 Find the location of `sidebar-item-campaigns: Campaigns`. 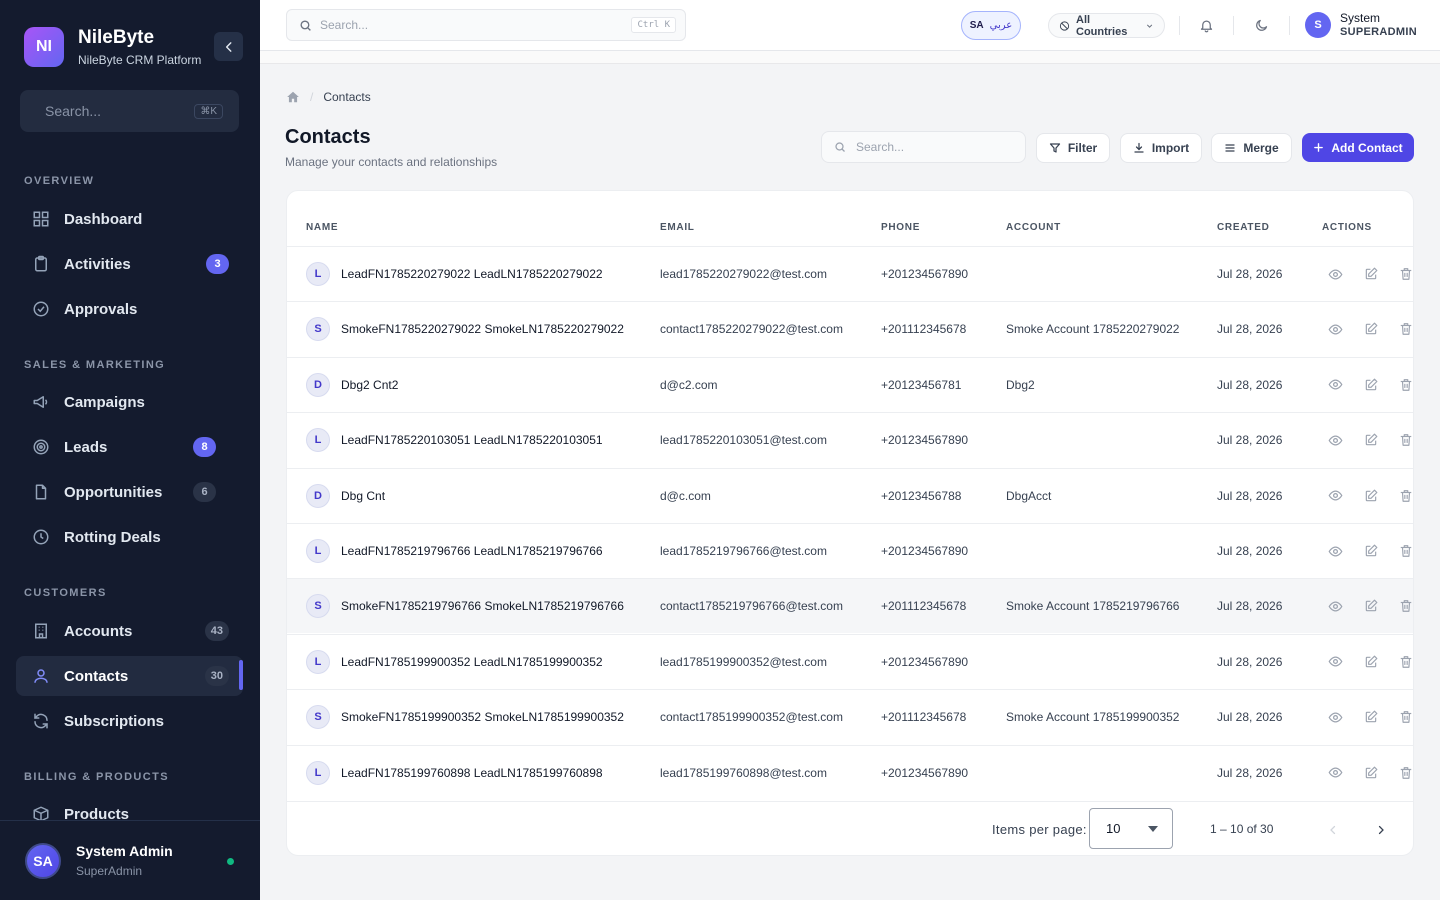

sidebar-item-campaigns: Campaigns is located at coordinates (129, 402).